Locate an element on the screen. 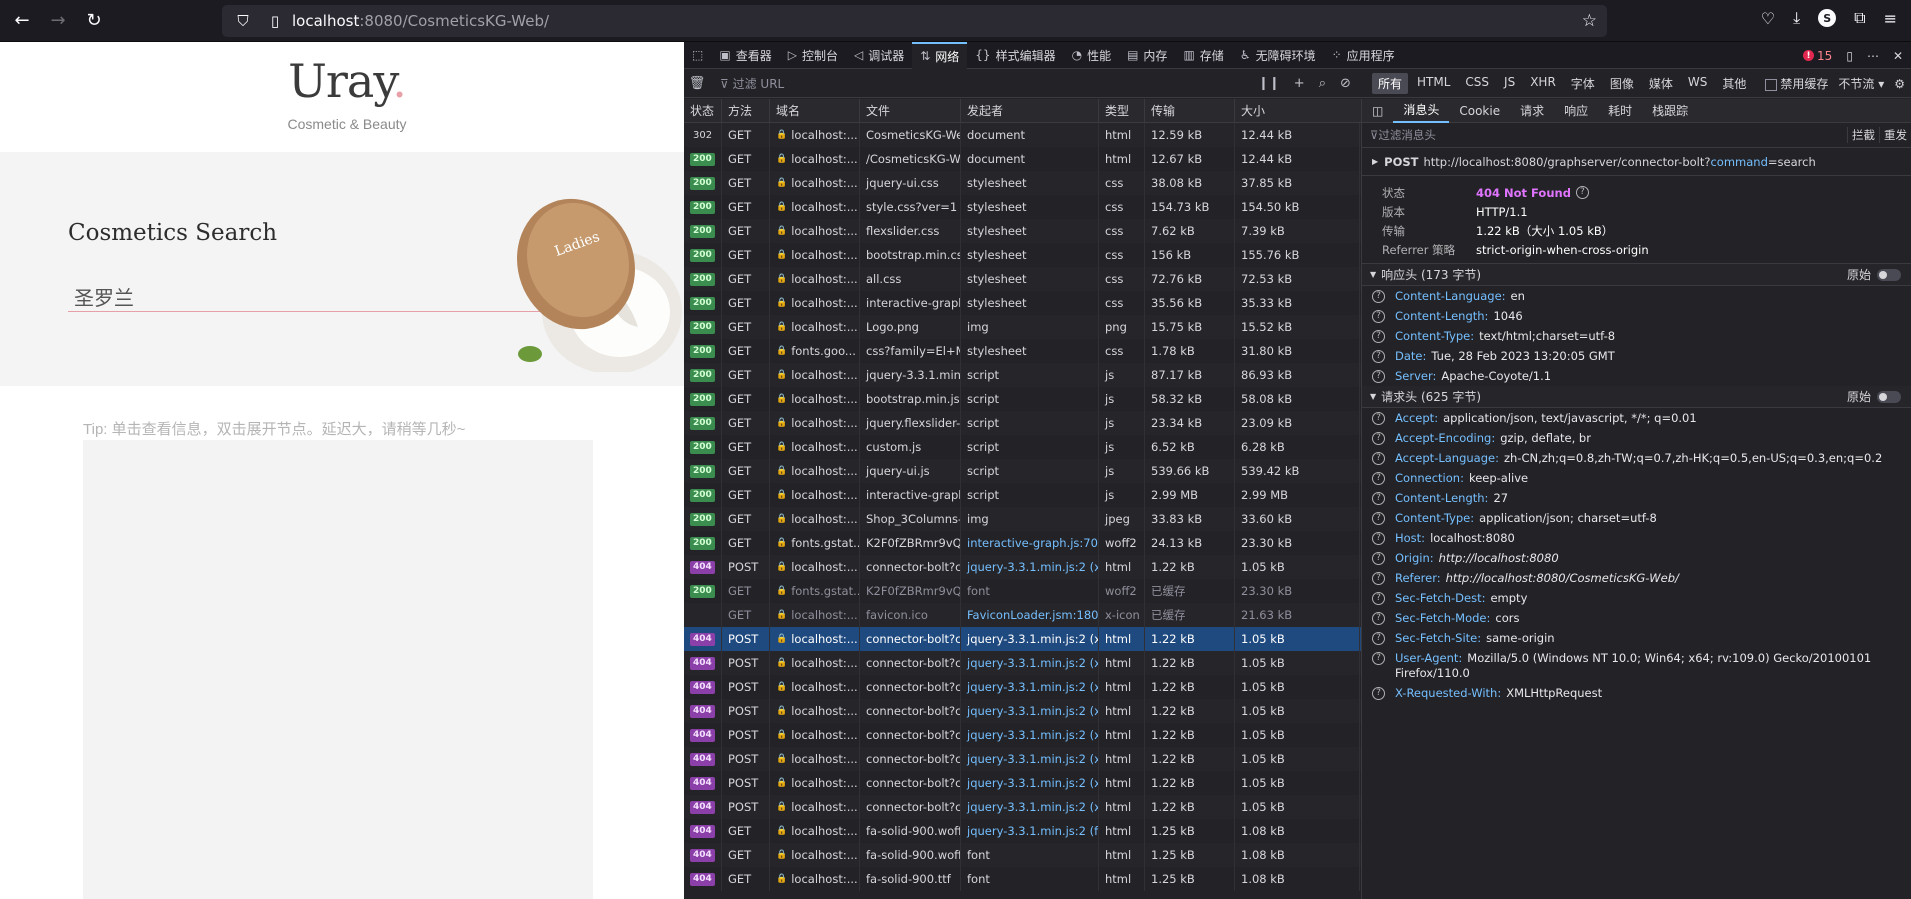 This screenshot has width=1911, height=899. forward-icon: → is located at coordinates (58, 21).